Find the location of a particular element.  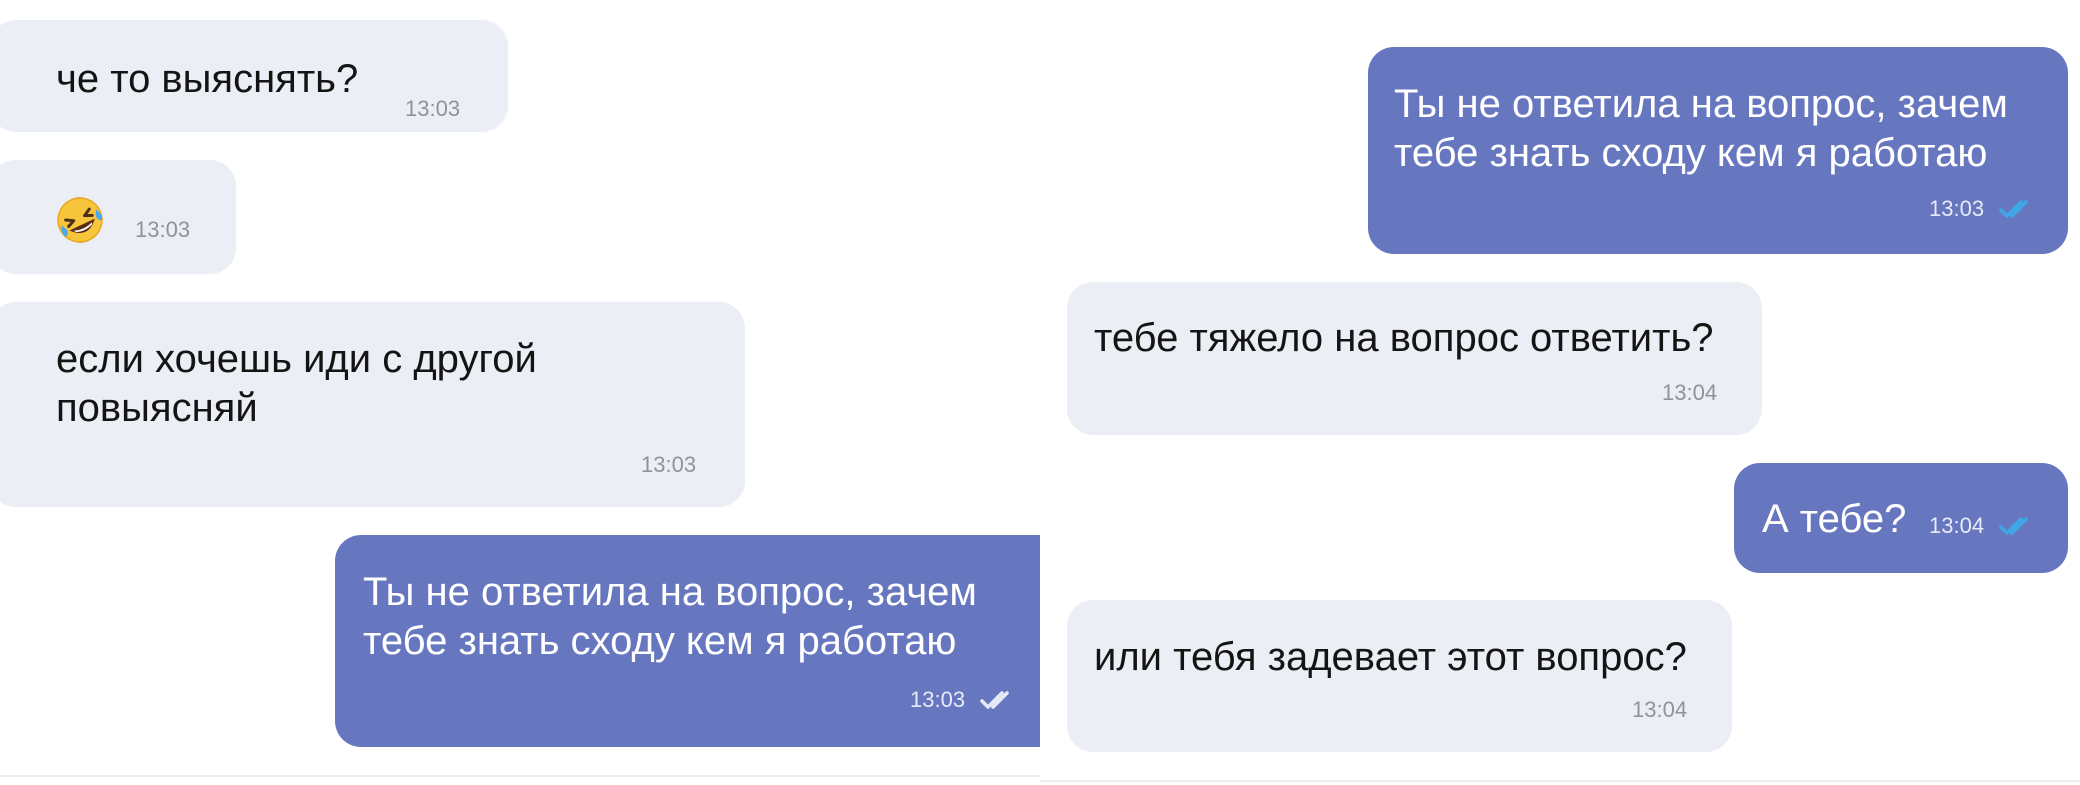

message-bubble-incoming: если хочешь иди с другой повыясняй 13:03 is located at coordinates (372, 404).